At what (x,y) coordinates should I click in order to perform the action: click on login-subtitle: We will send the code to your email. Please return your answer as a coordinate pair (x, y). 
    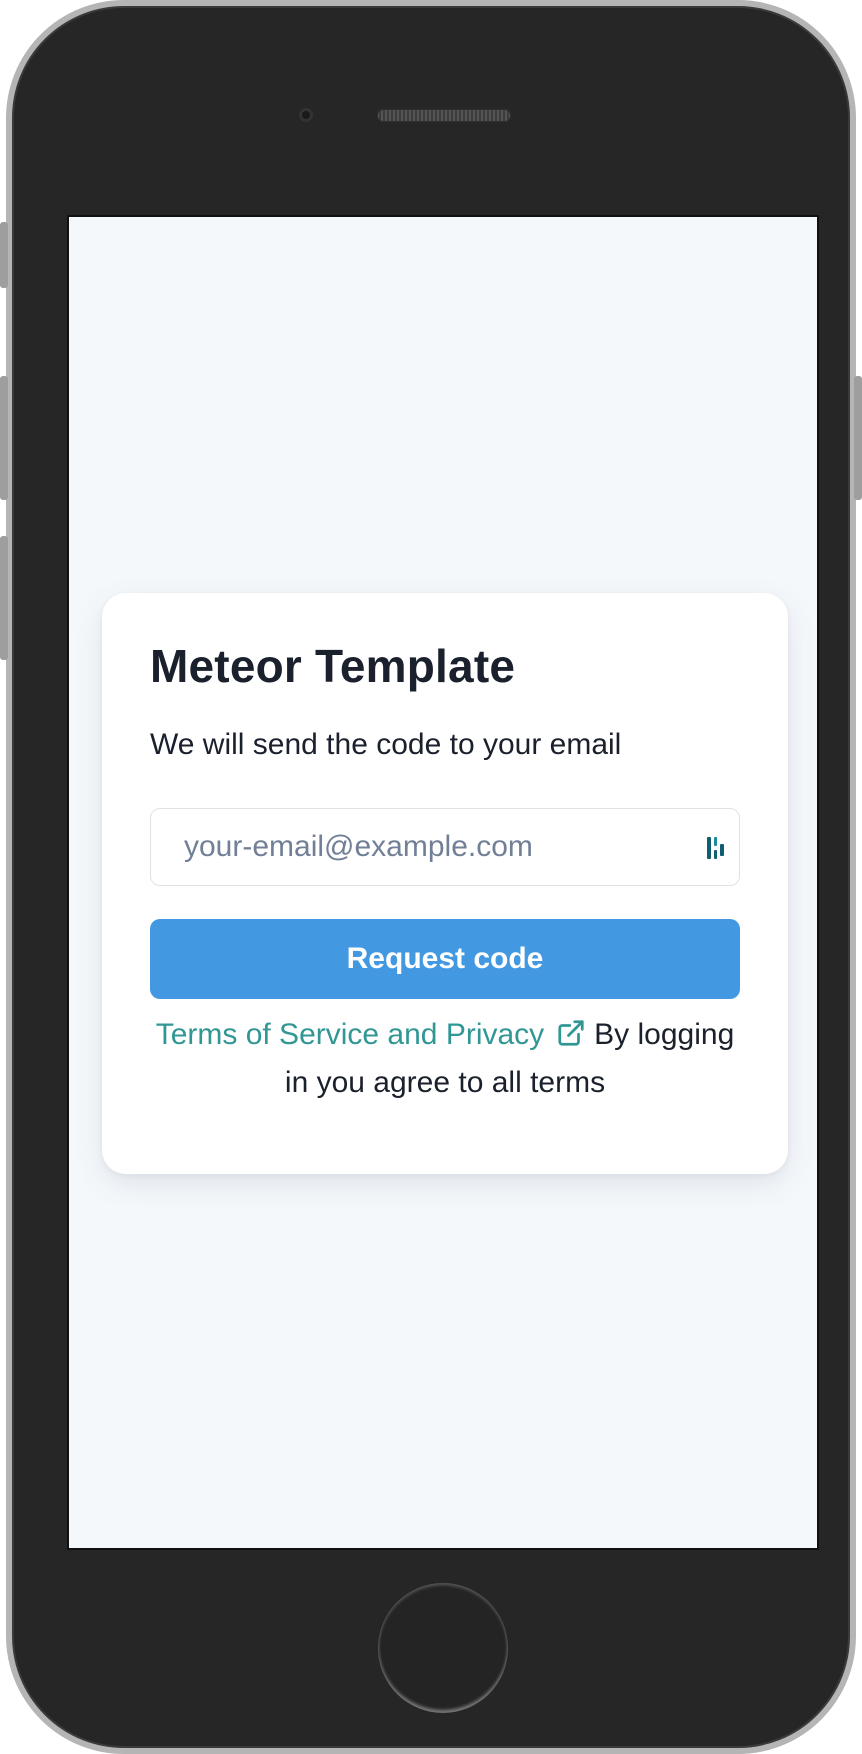
    Looking at the image, I should click on (386, 744).